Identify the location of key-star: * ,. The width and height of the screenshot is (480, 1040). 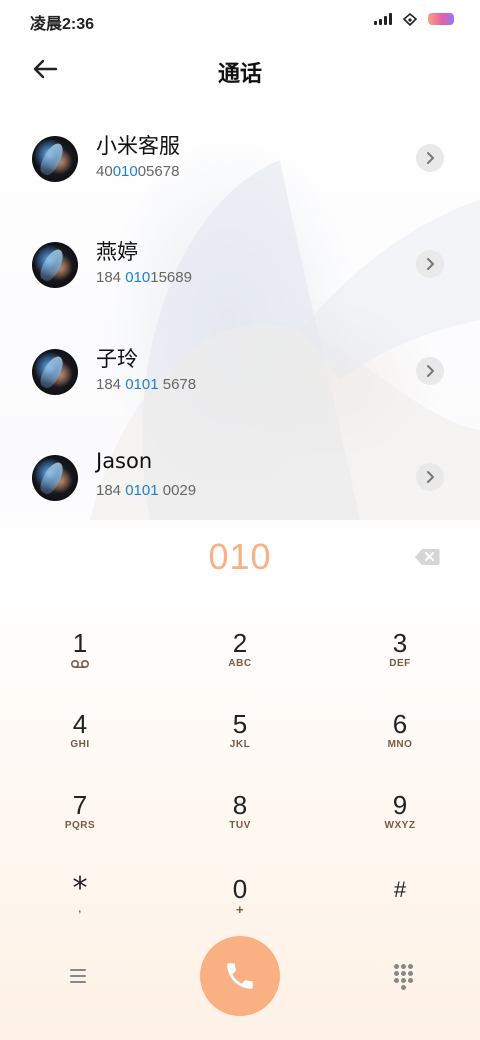
(80, 907).